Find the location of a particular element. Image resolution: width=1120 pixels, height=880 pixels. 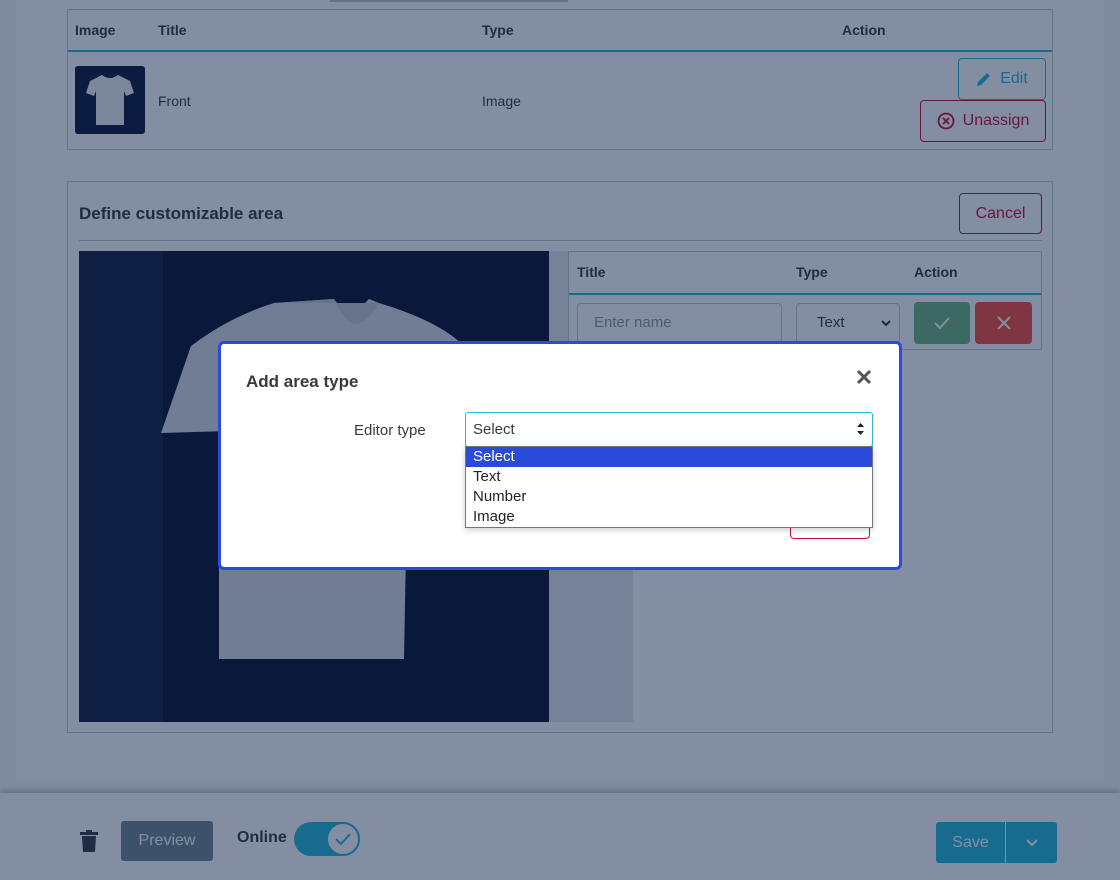

modal-close-button is located at coordinates (864, 377).